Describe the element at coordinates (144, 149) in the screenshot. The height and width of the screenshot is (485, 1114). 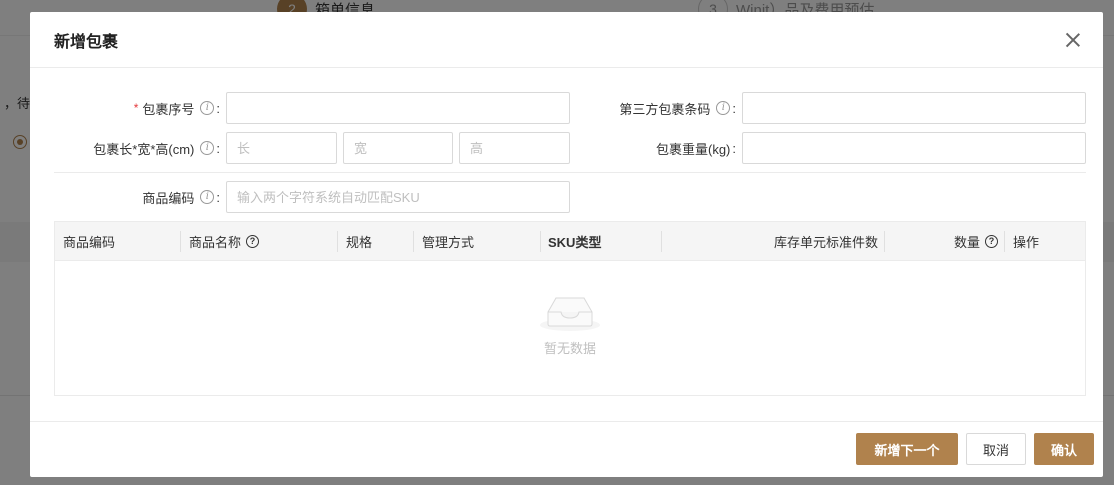
I see `dimensions-label-text: 包裹长*宽*高(cm)` at that location.